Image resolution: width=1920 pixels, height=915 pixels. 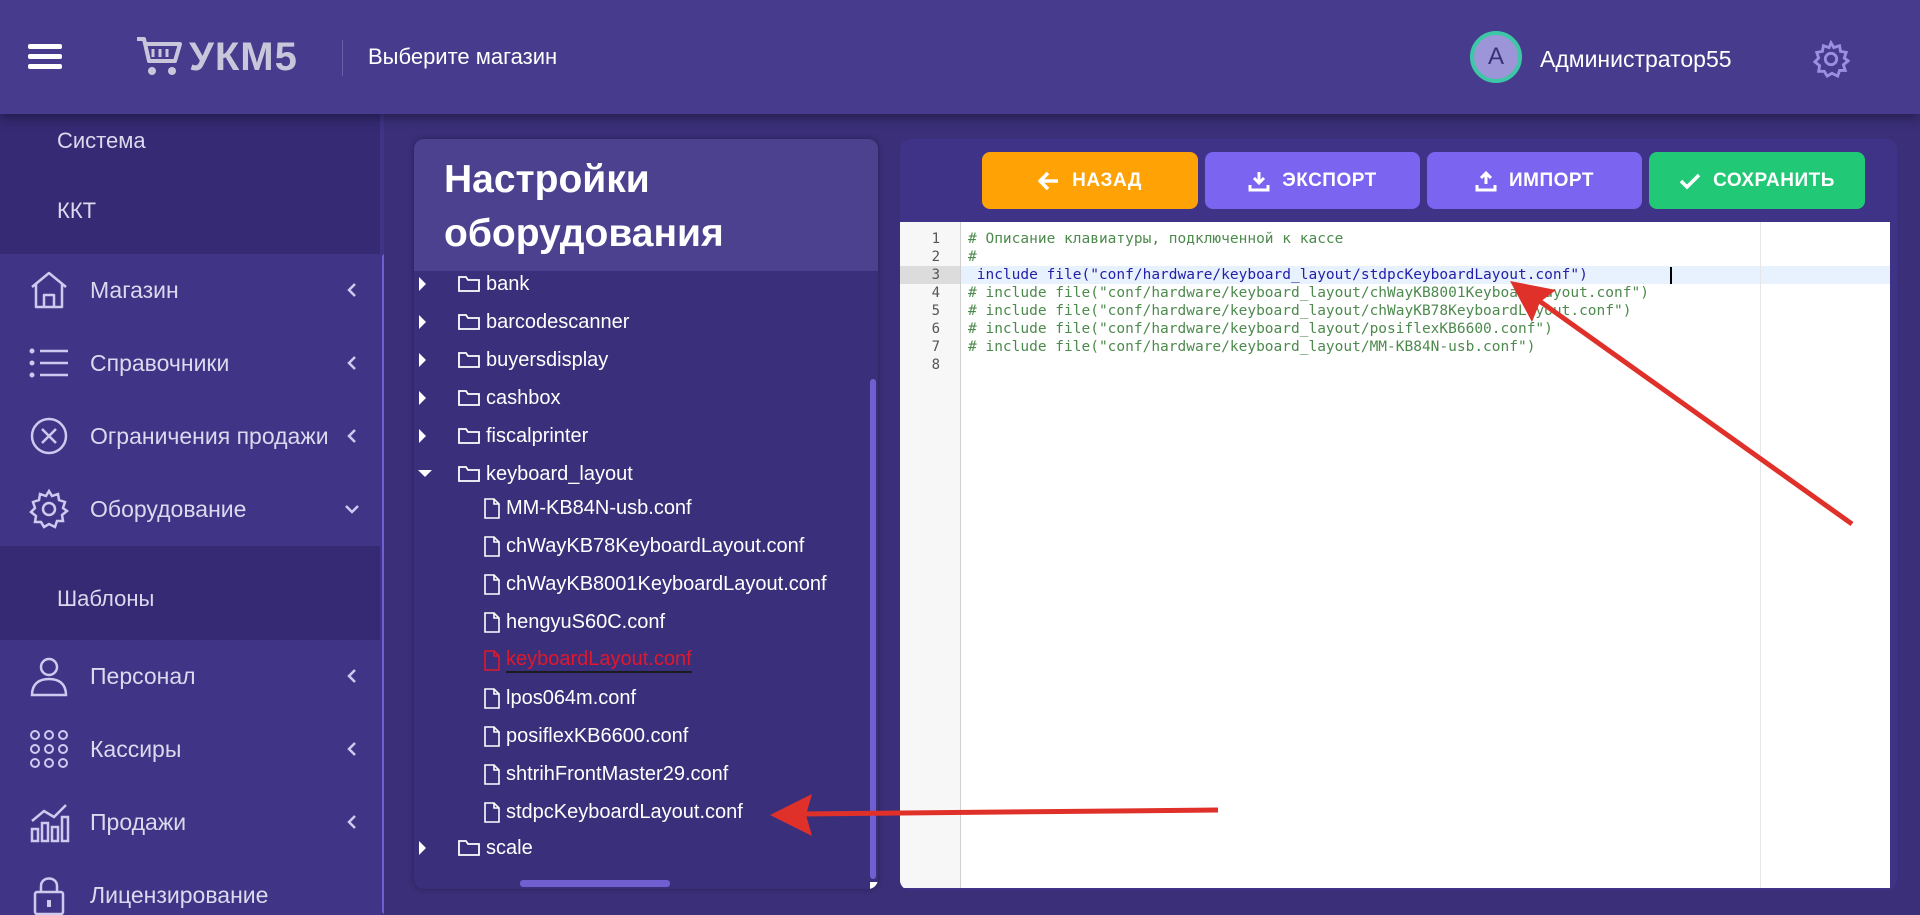 I want to click on tree-label: keyboardLayout.conf, so click(x=599, y=660).